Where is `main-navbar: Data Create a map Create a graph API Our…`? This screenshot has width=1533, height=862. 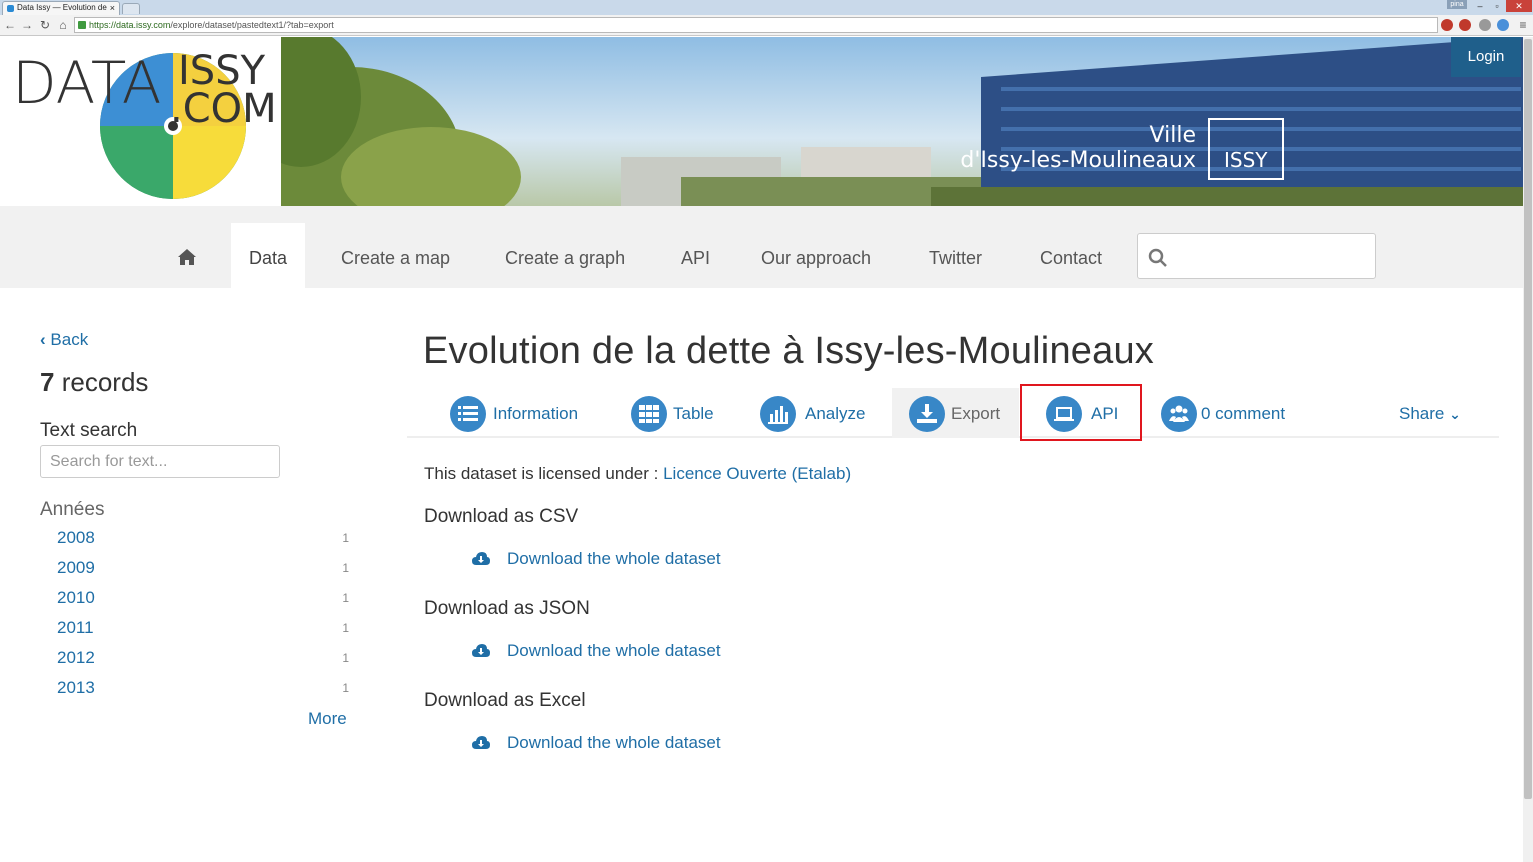 main-navbar: Data Create a map Create a graph API Our… is located at coordinates (761, 247).